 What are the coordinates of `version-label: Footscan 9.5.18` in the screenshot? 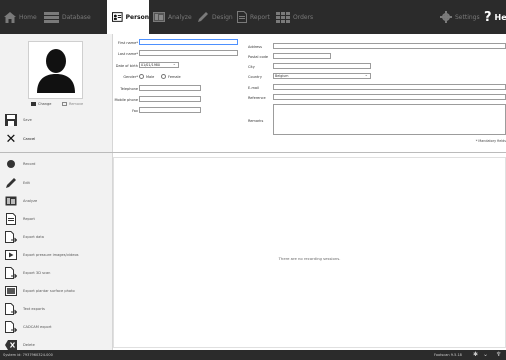 It's located at (448, 355).